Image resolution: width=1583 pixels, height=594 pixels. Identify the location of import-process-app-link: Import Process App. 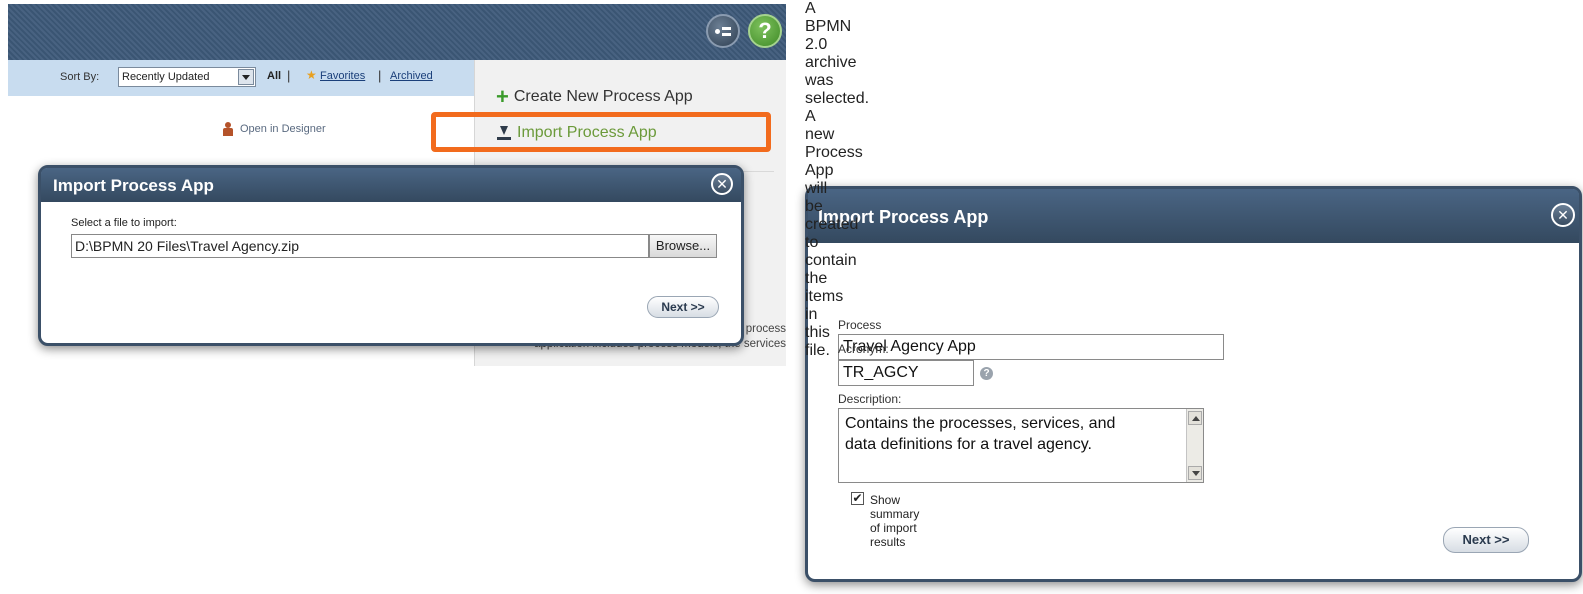
(576, 133).